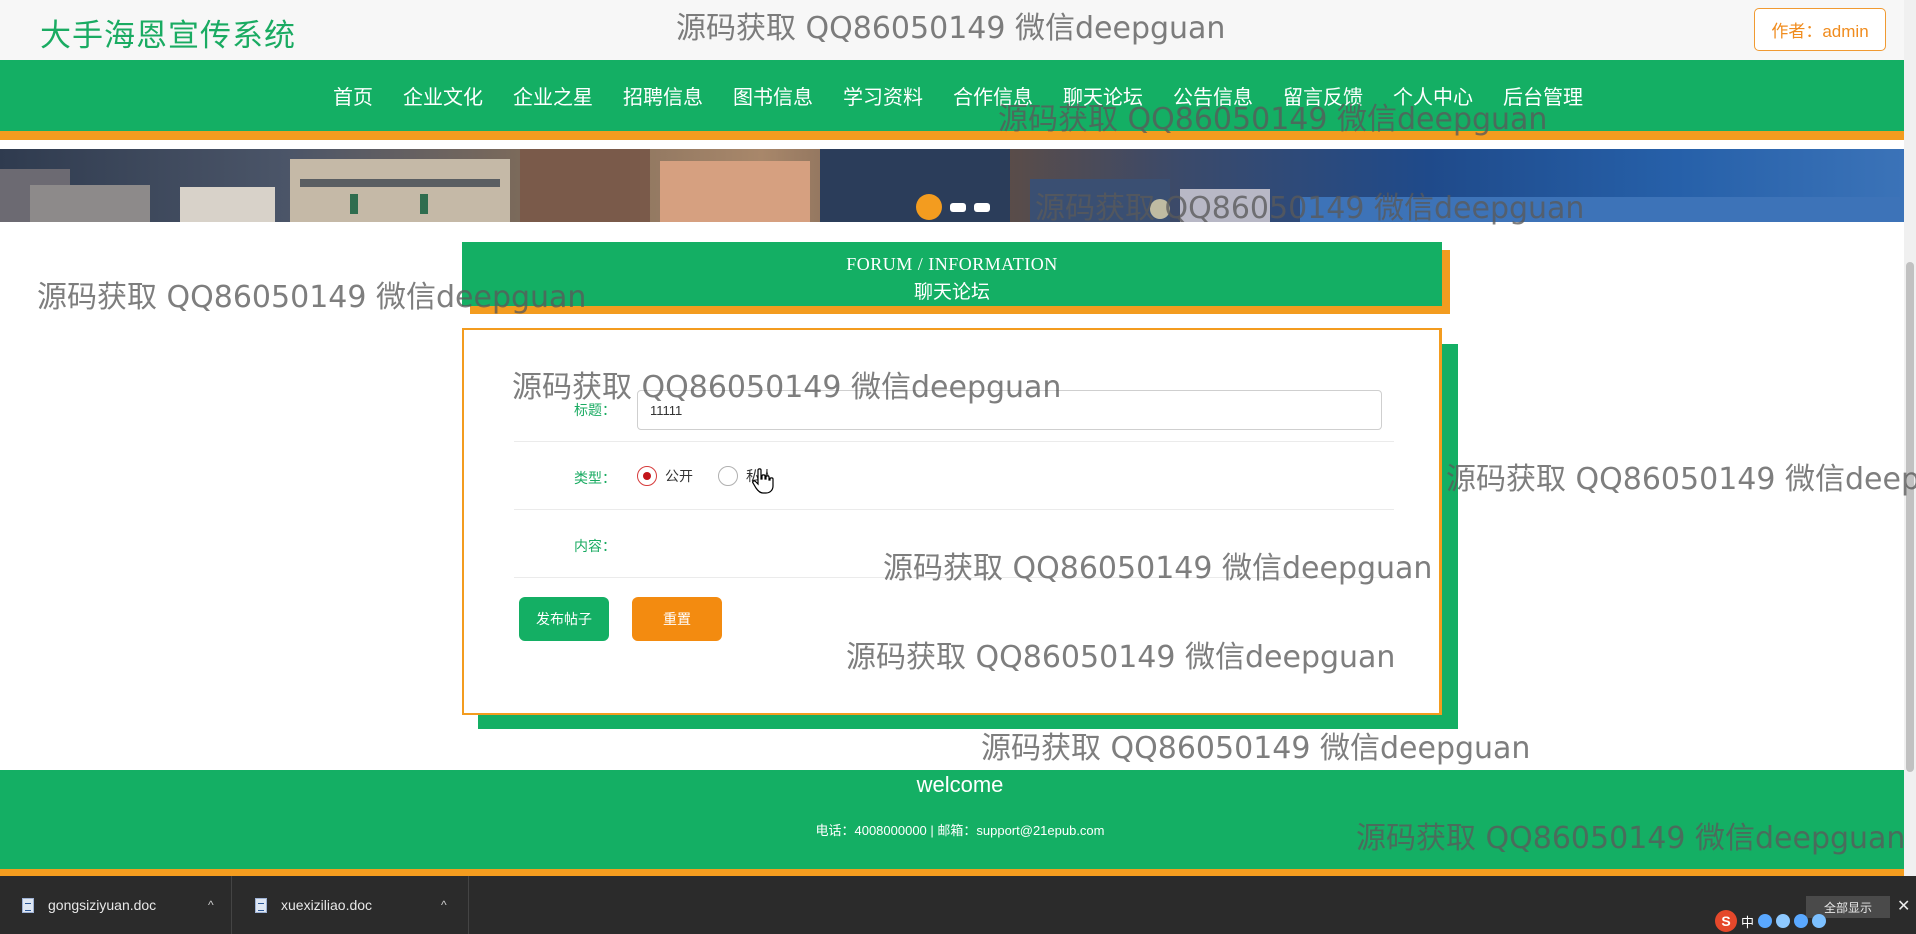 The image size is (1916, 934). What do you see at coordinates (564, 619) in the screenshot?
I see `publish-post-button: 发布帖子` at bounding box center [564, 619].